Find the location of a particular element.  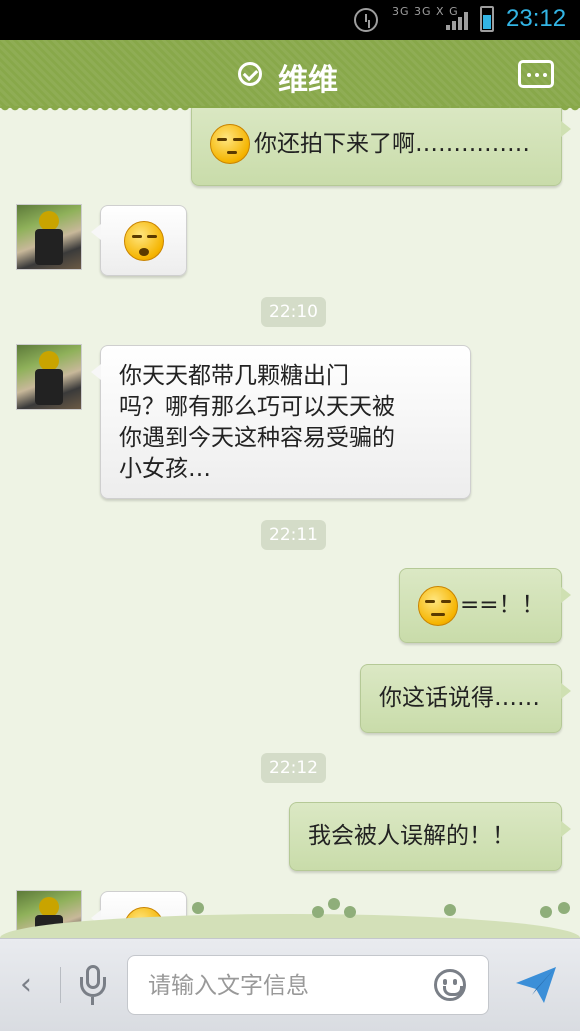

send-icon is located at coordinates (536, 985).